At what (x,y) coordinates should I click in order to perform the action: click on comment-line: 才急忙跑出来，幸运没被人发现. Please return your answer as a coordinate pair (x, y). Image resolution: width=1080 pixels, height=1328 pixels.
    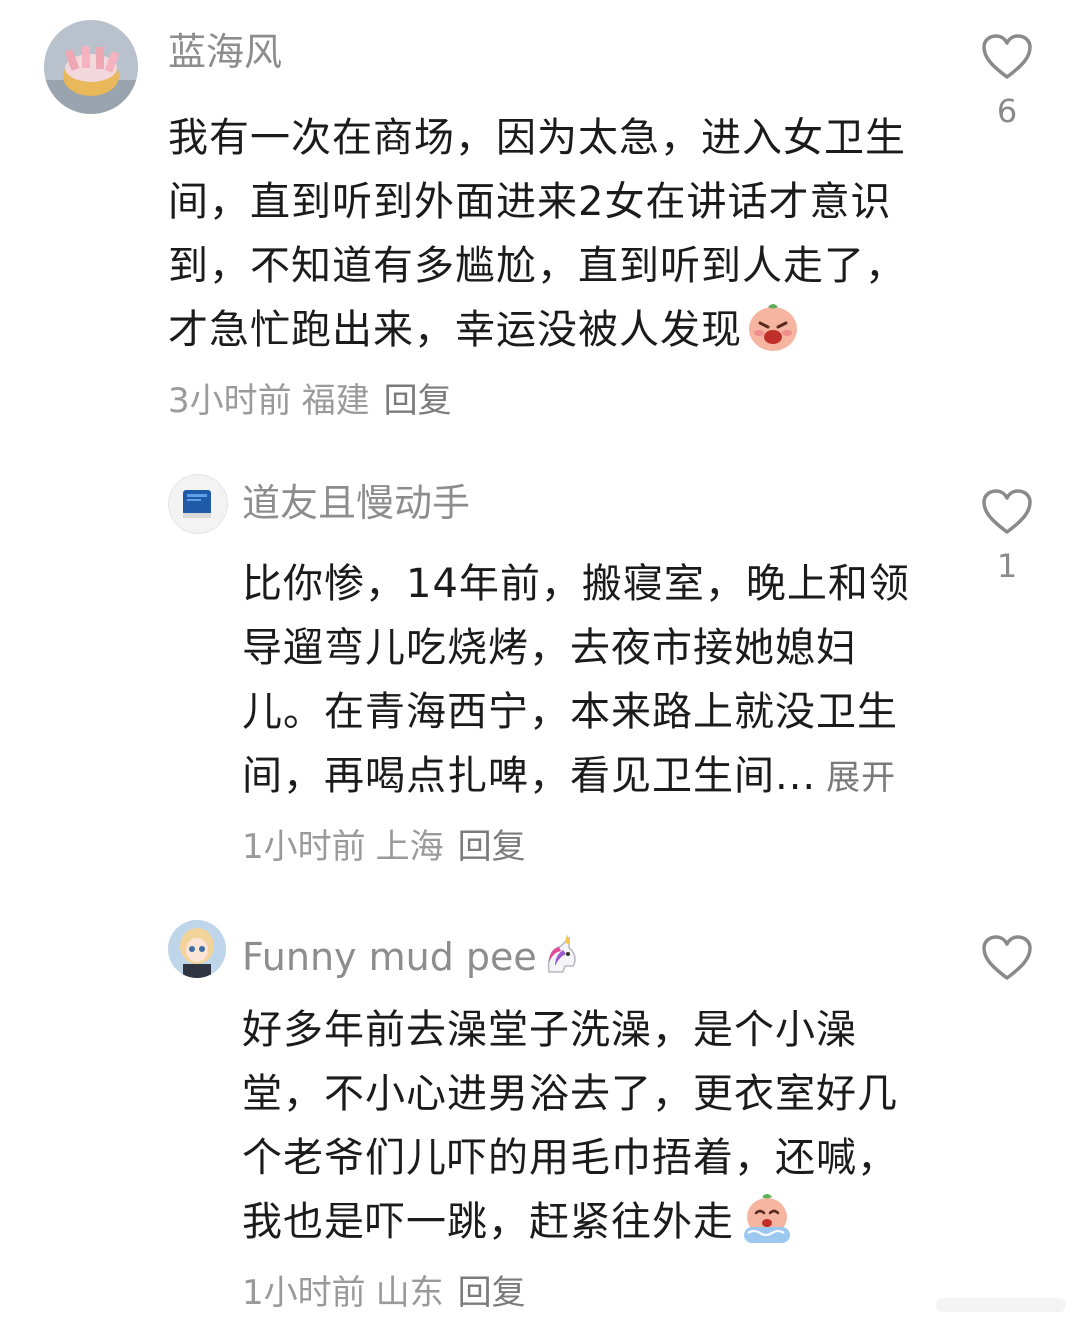
    Looking at the image, I should click on (537, 330).